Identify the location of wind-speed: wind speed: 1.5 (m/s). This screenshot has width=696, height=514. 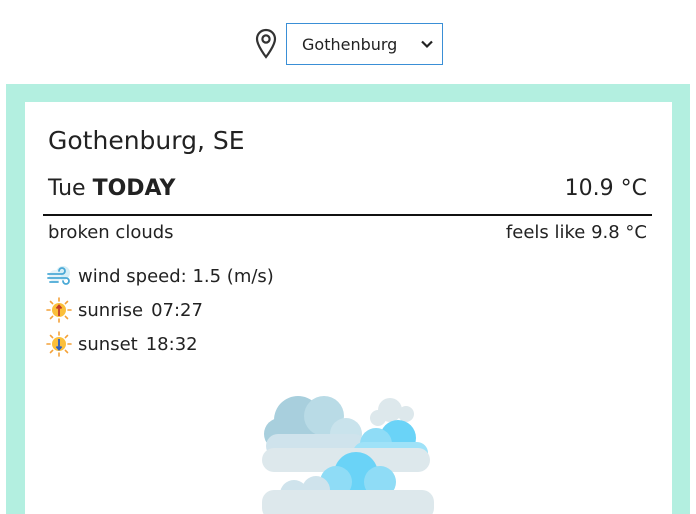
(176, 276).